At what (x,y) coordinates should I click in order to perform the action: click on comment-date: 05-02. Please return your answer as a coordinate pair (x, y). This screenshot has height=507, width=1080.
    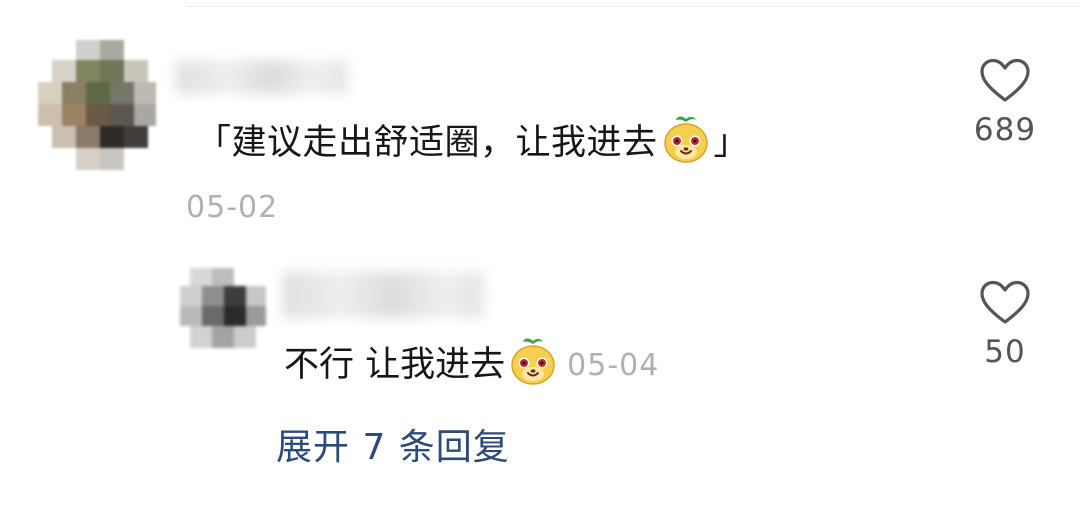
    Looking at the image, I should click on (232, 207).